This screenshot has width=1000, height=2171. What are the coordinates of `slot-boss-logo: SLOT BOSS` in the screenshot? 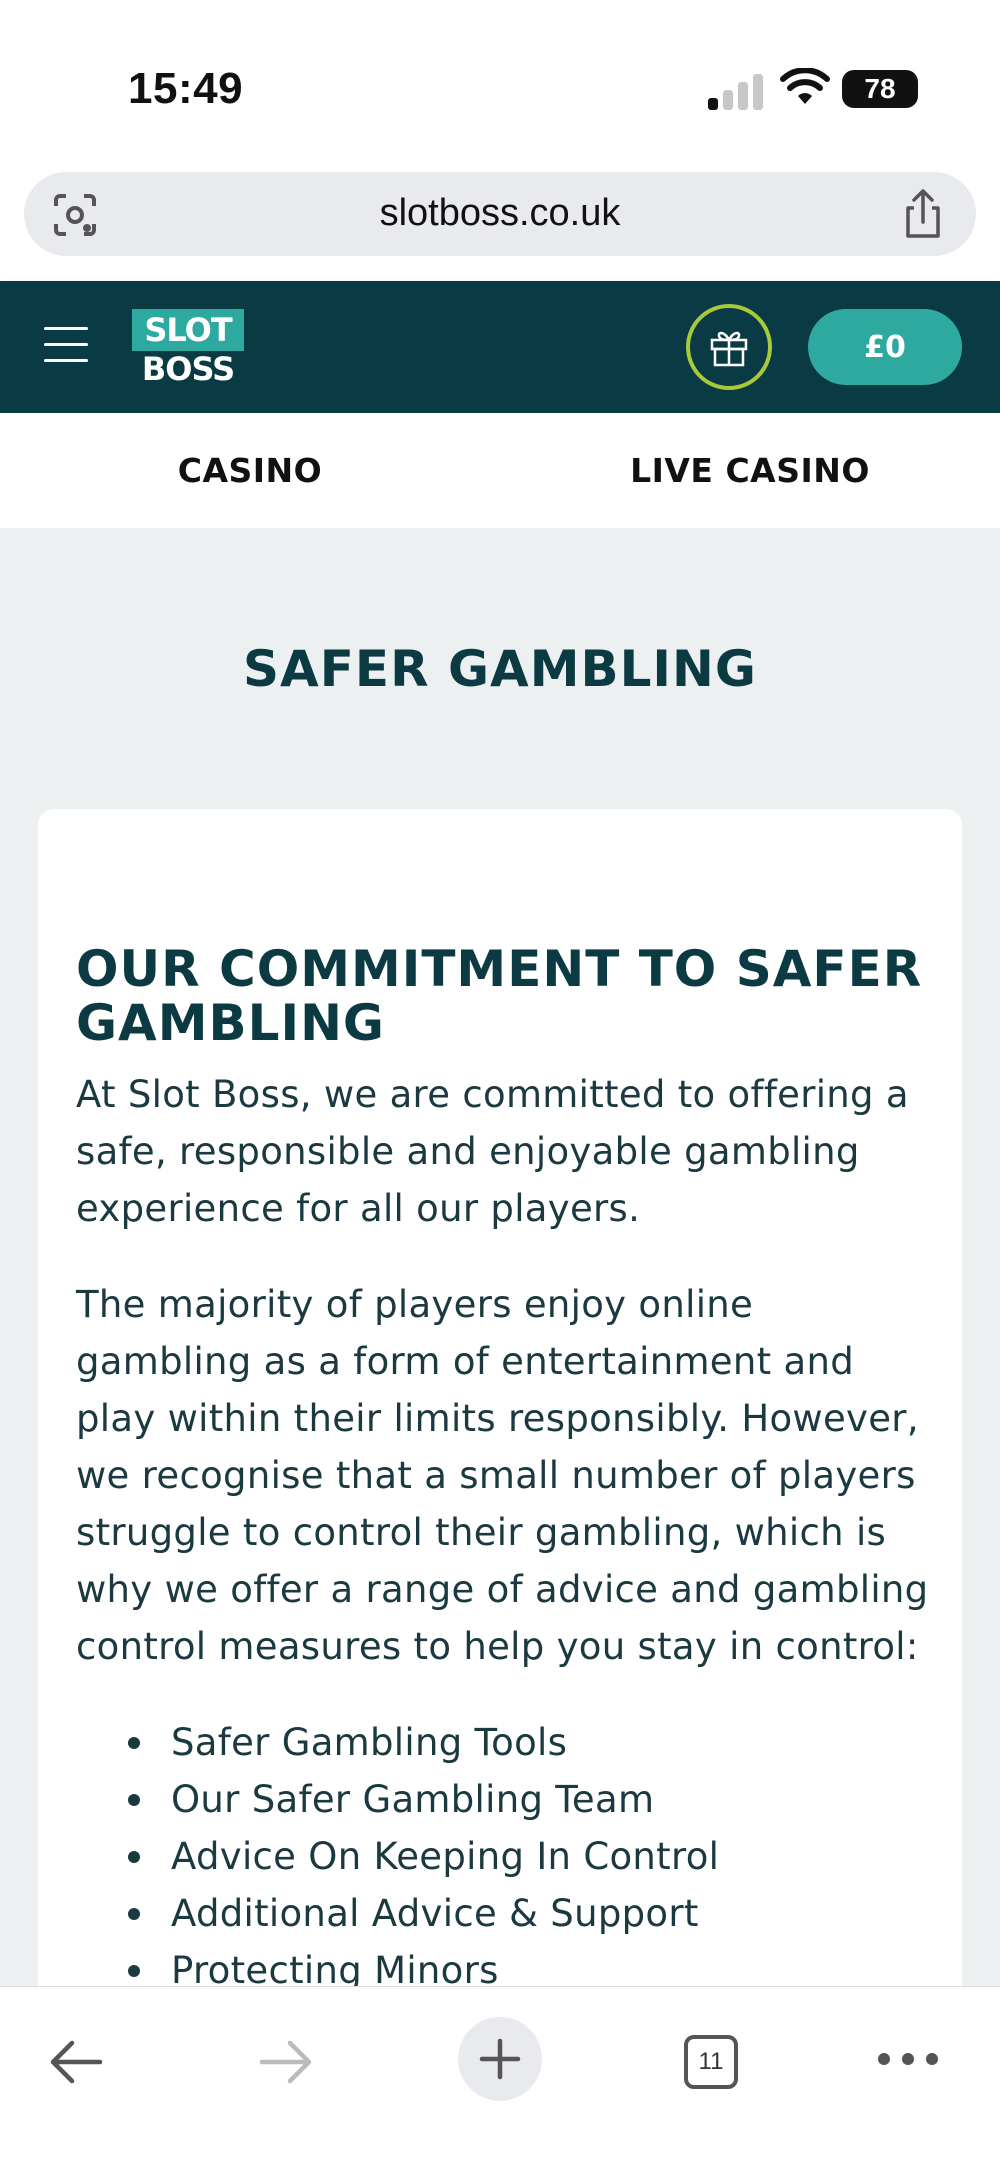 It's located at (188, 348).